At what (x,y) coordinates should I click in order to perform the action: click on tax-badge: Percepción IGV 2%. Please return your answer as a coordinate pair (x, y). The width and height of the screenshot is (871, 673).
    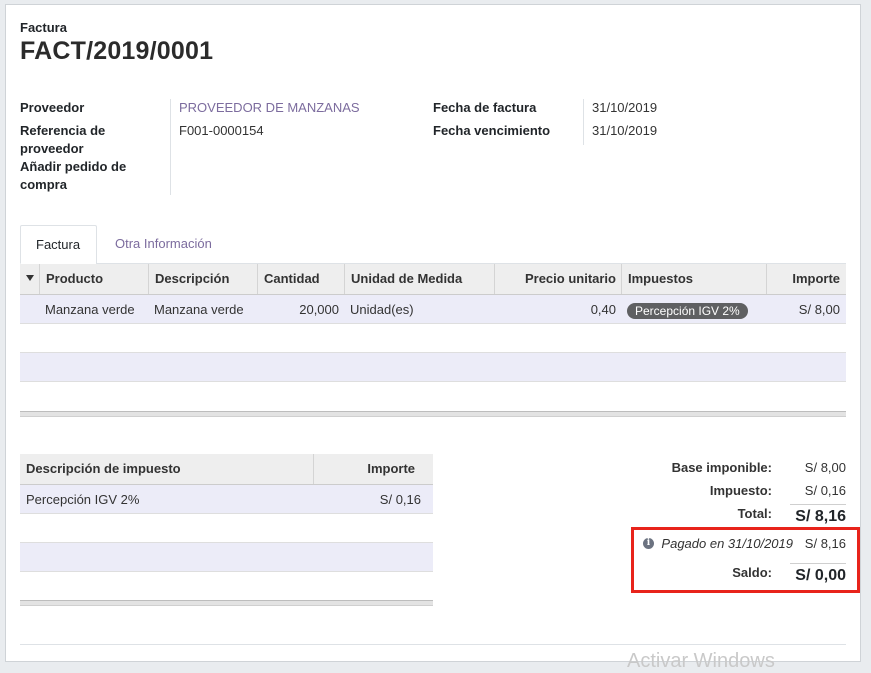
    Looking at the image, I should click on (687, 310).